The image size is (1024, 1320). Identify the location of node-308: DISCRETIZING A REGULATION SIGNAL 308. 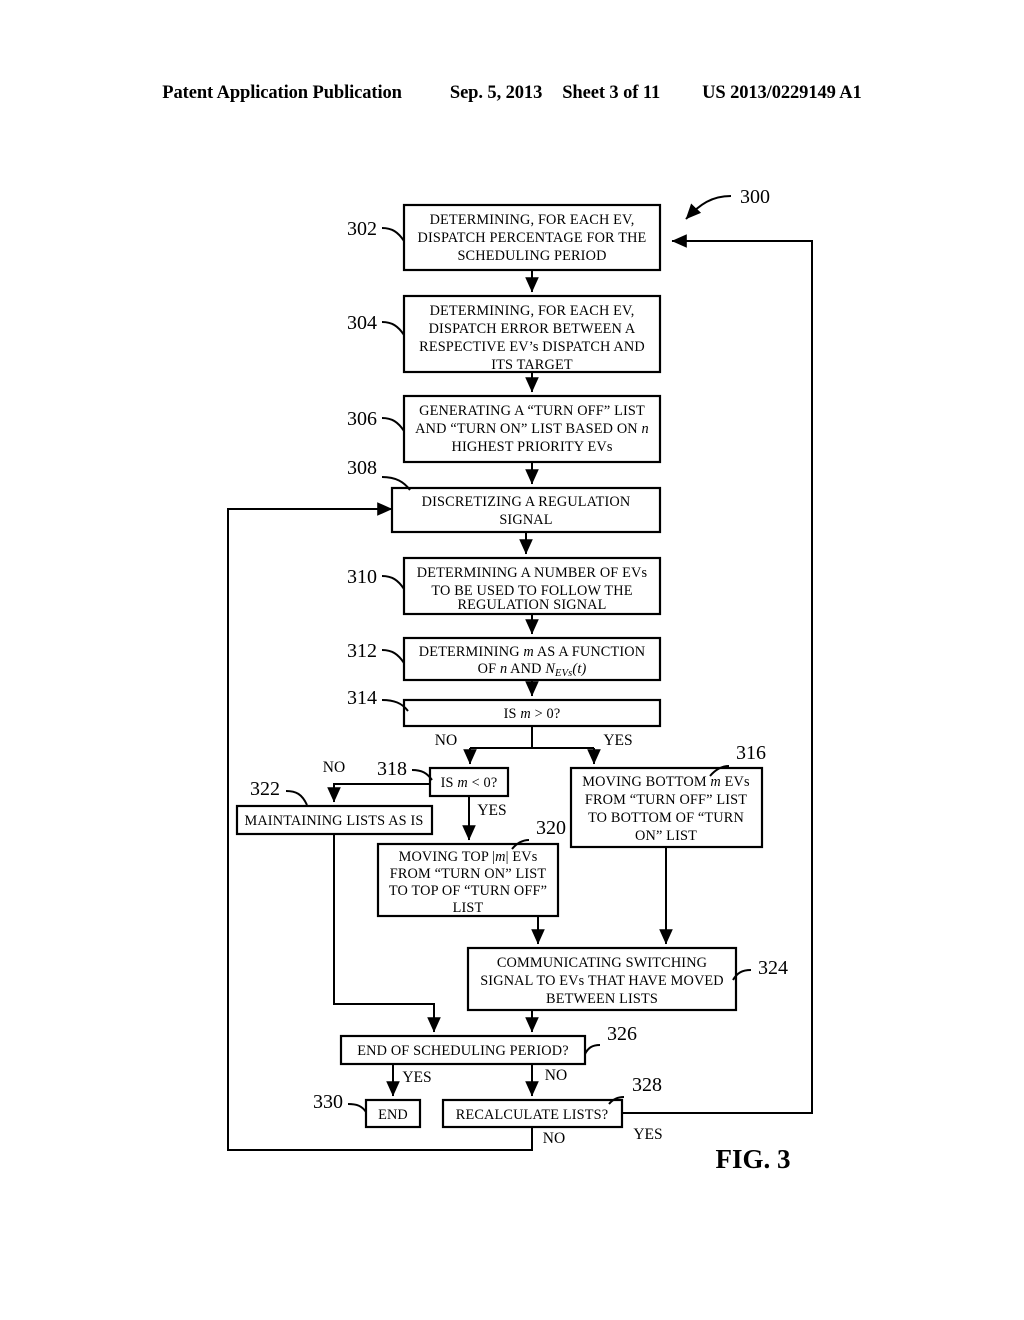
(504, 495).